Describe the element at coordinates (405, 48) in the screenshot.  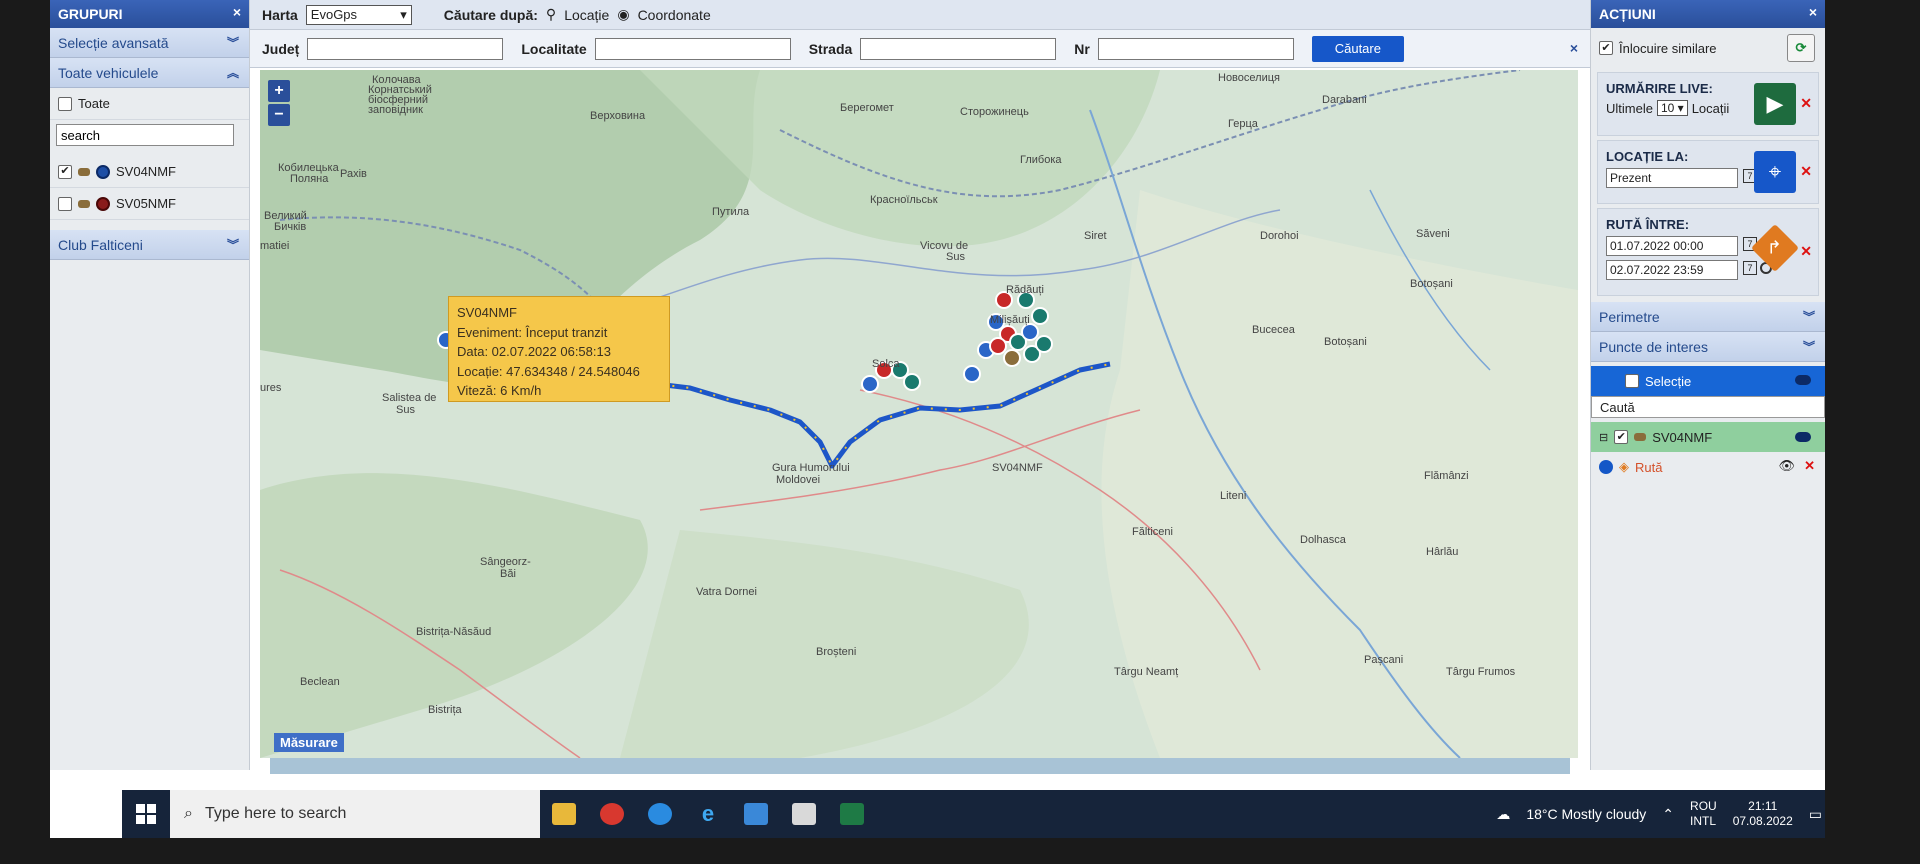
I see `county-input` at that location.